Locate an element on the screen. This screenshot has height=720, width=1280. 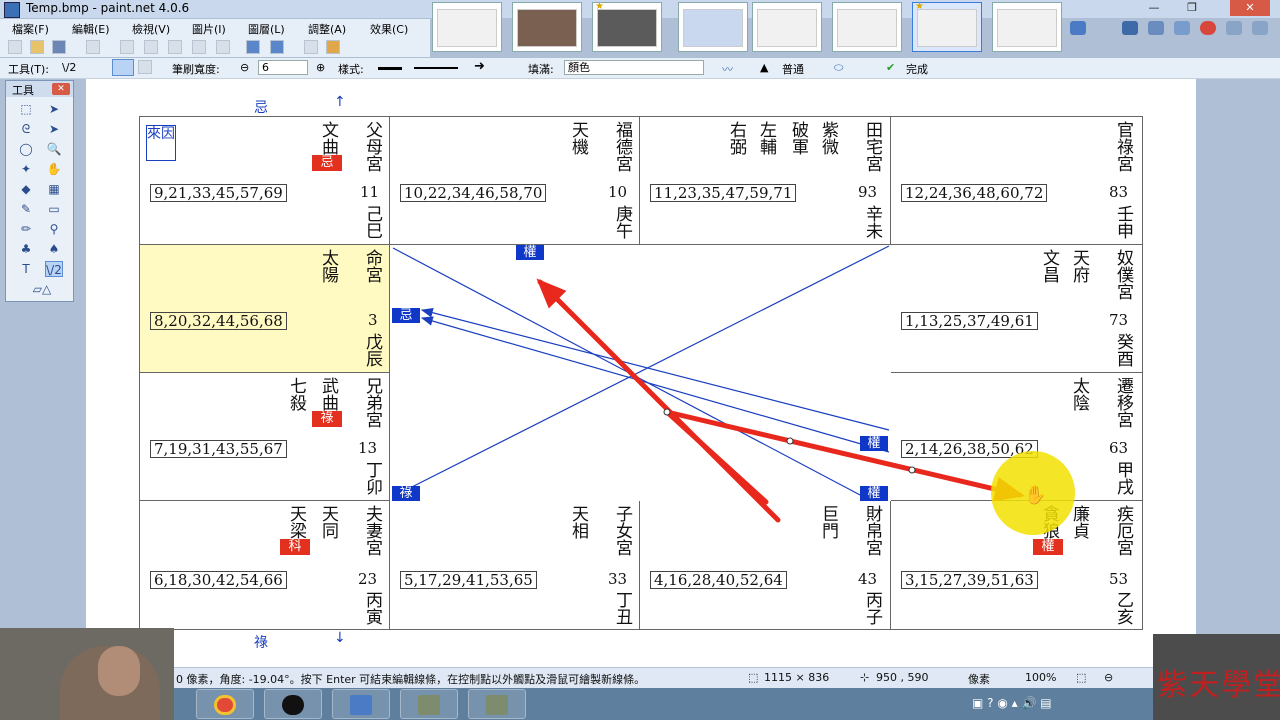
tool-selector: \/2 is located at coordinates (69, 67).